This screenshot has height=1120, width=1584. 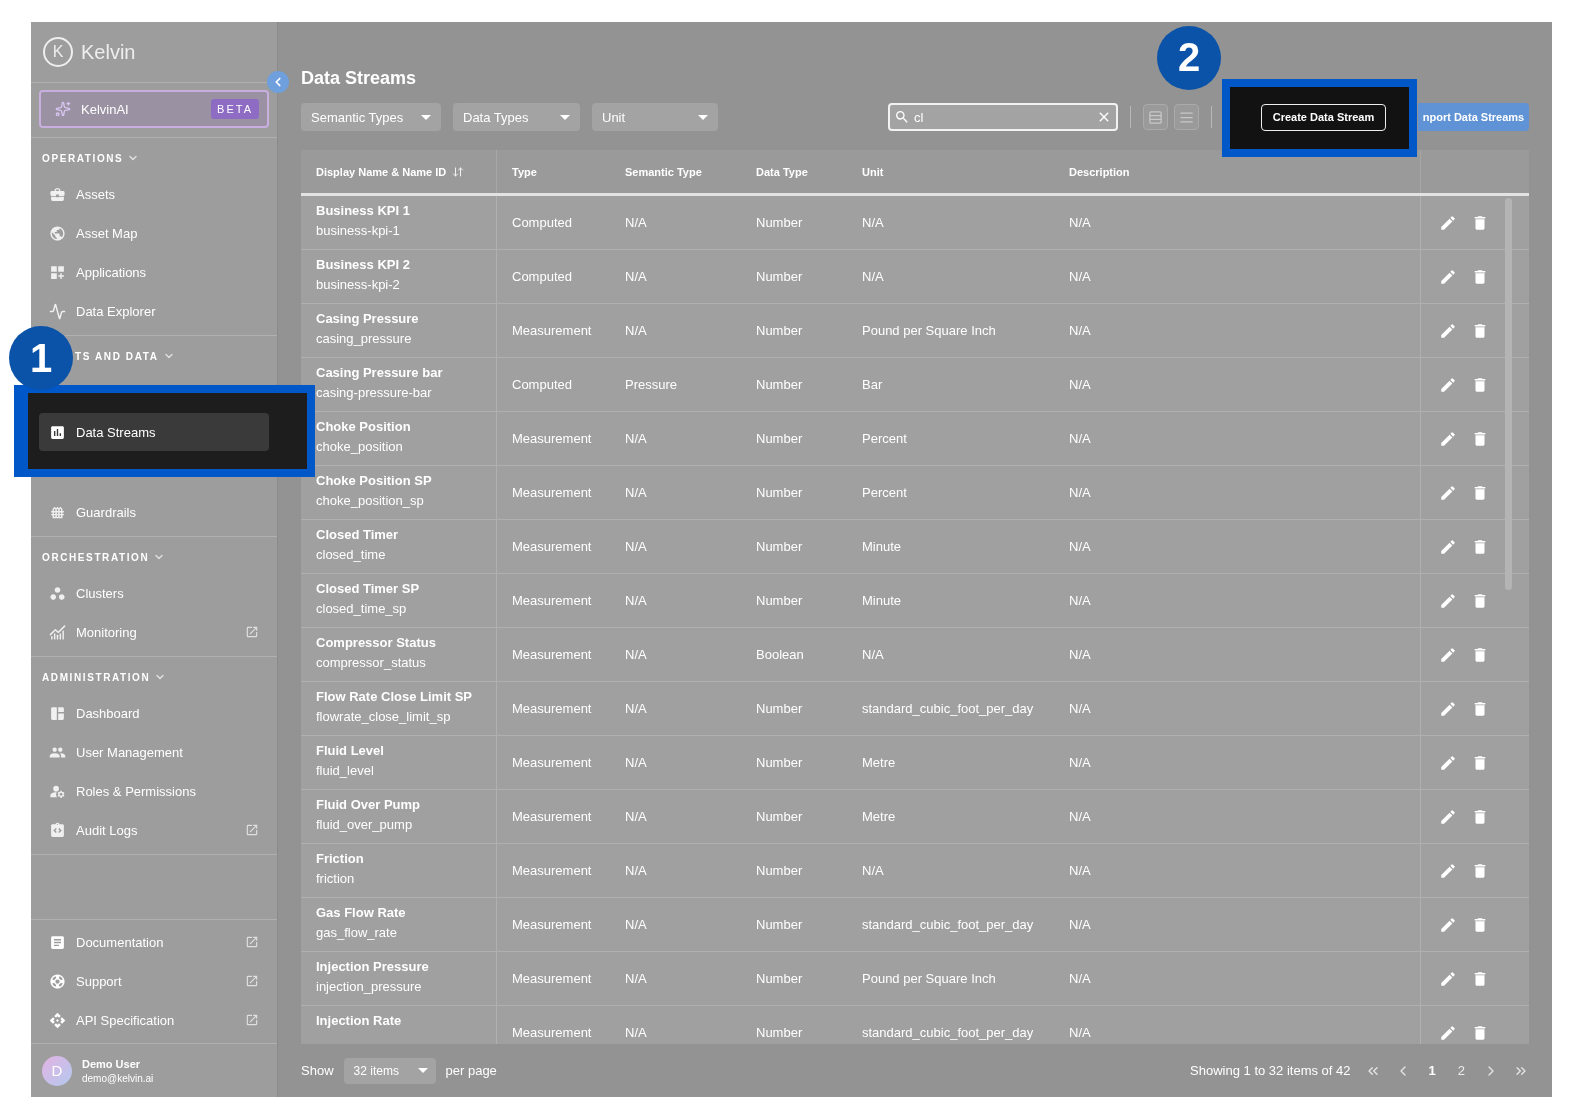 What do you see at coordinates (358, 534) in the screenshot?
I see `display-name: Closed Timer` at bounding box center [358, 534].